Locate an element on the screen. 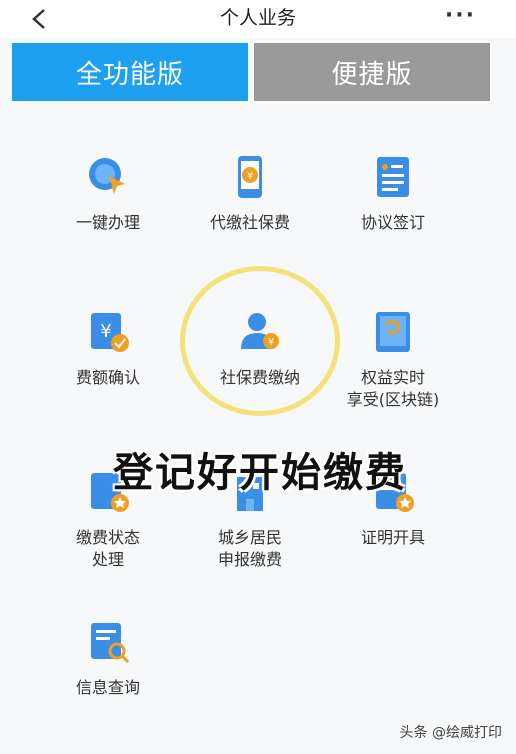 This screenshot has width=516, height=754. service-label: 城乡居民 申报缴费 is located at coordinates (249, 548).